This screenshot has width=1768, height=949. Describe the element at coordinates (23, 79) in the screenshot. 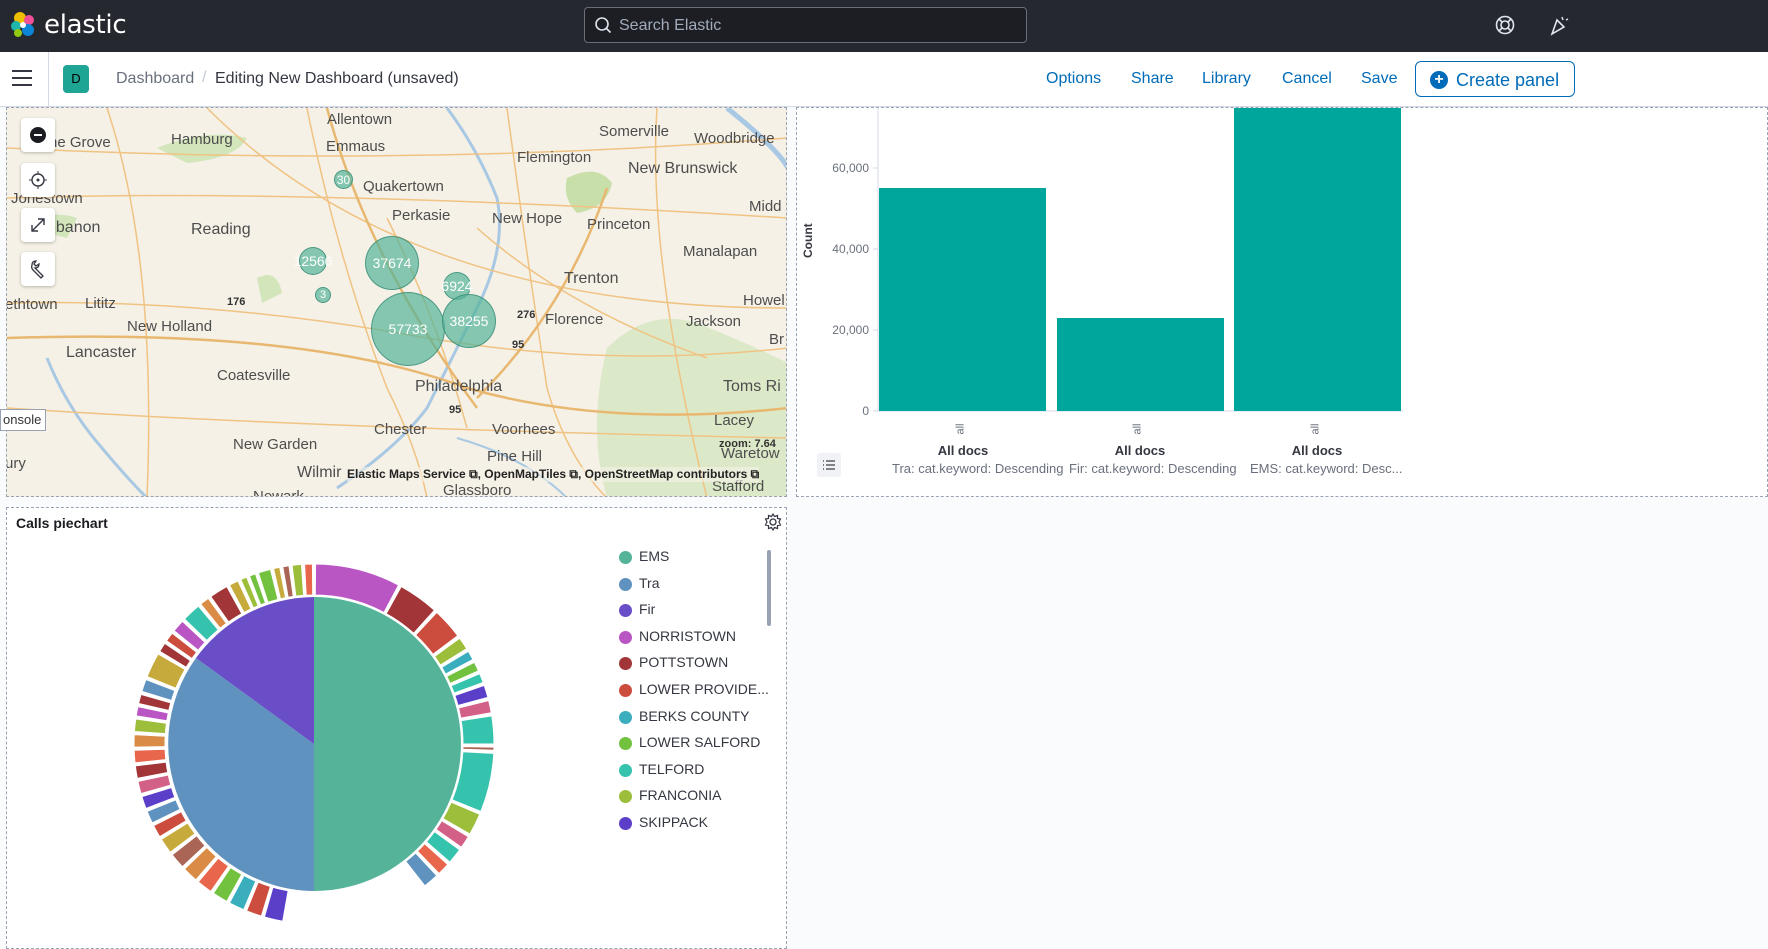

I see `hamburger-menu-button` at that location.